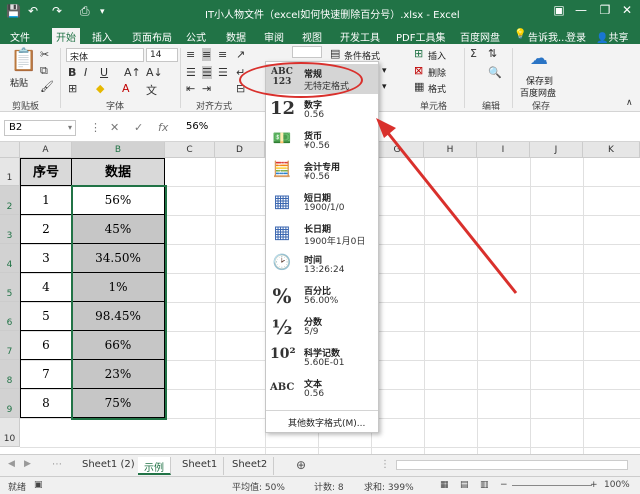  I want to click on name-box: B2, so click(40, 128).